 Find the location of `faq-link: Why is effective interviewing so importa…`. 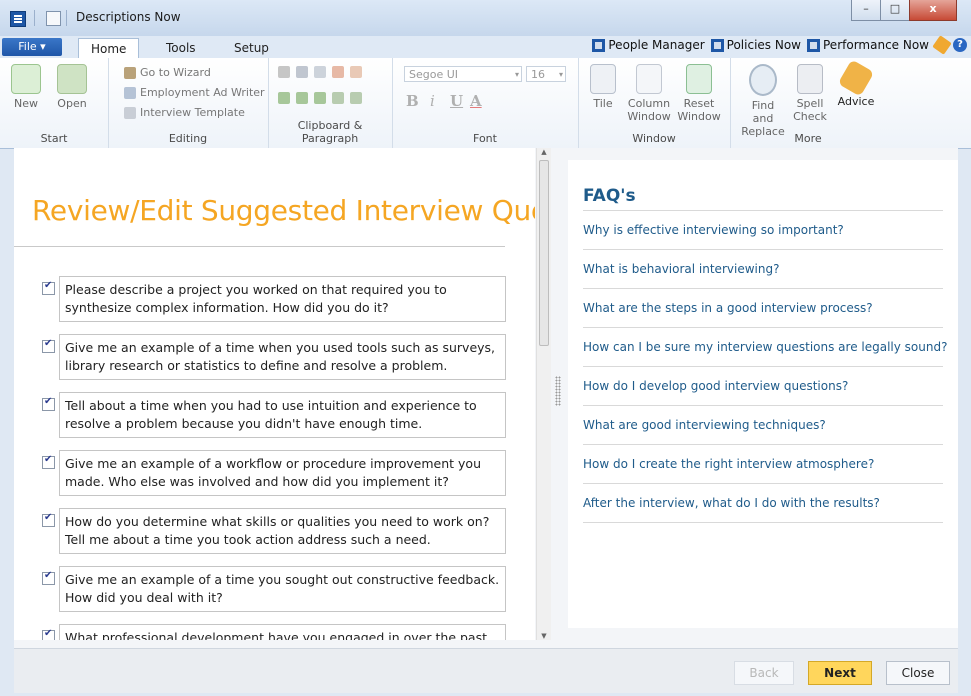

faq-link: Why is effective interviewing so importa… is located at coordinates (763, 229).